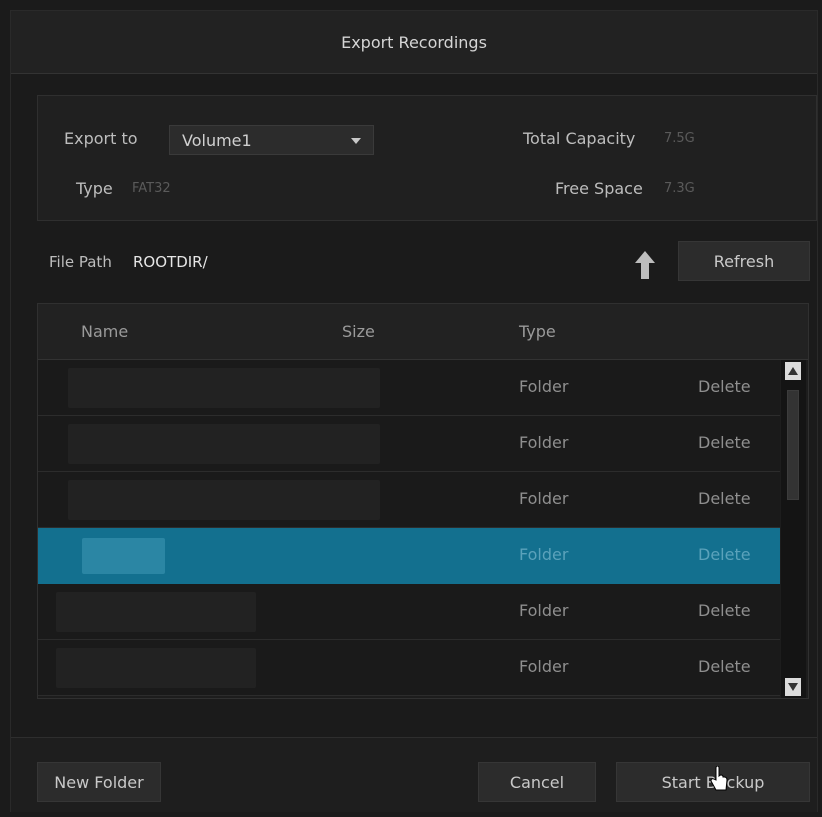  Describe the element at coordinates (151, 188) in the screenshot. I see `type-value: FAT32` at that location.